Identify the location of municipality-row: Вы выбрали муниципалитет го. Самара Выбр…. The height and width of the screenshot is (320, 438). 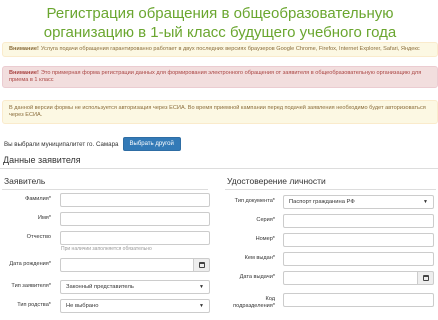
(92, 144).